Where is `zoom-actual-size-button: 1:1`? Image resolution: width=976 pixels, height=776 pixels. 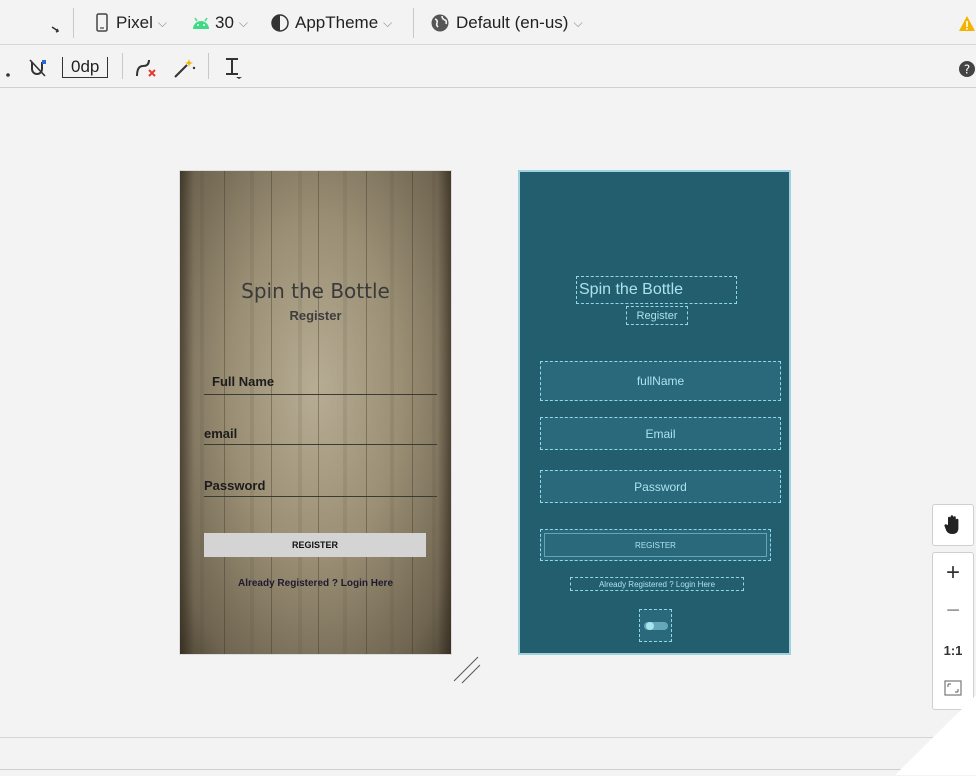 zoom-actual-size-button: 1:1 is located at coordinates (953, 650).